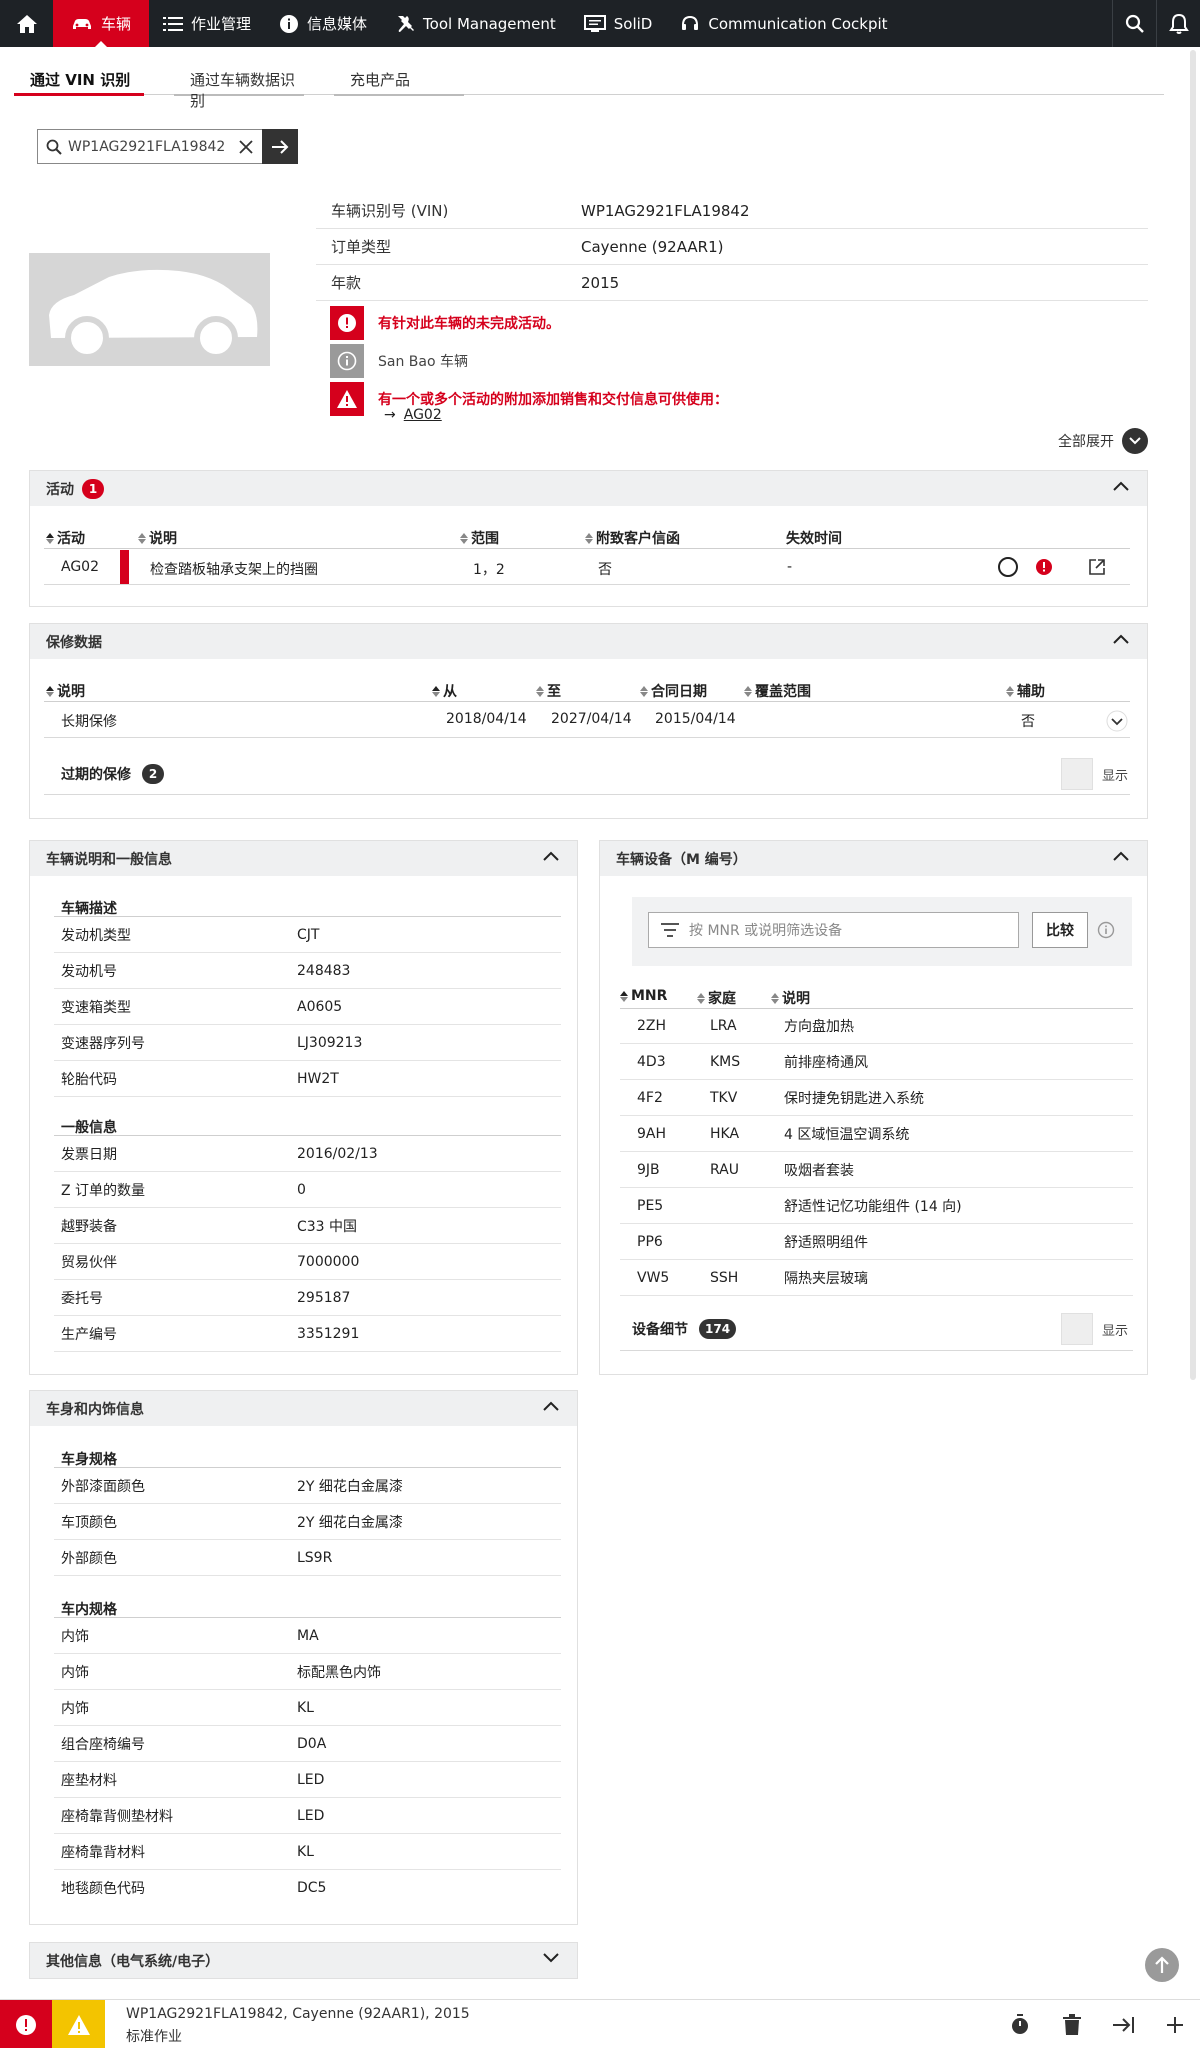  What do you see at coordinates (154, 2037) in the screenshot?
I see `current-job-type: 标准作业` at bounding box center [154, 2037].